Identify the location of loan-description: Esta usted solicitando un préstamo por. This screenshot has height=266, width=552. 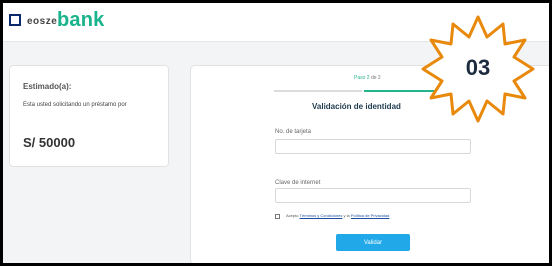
(75, 105).